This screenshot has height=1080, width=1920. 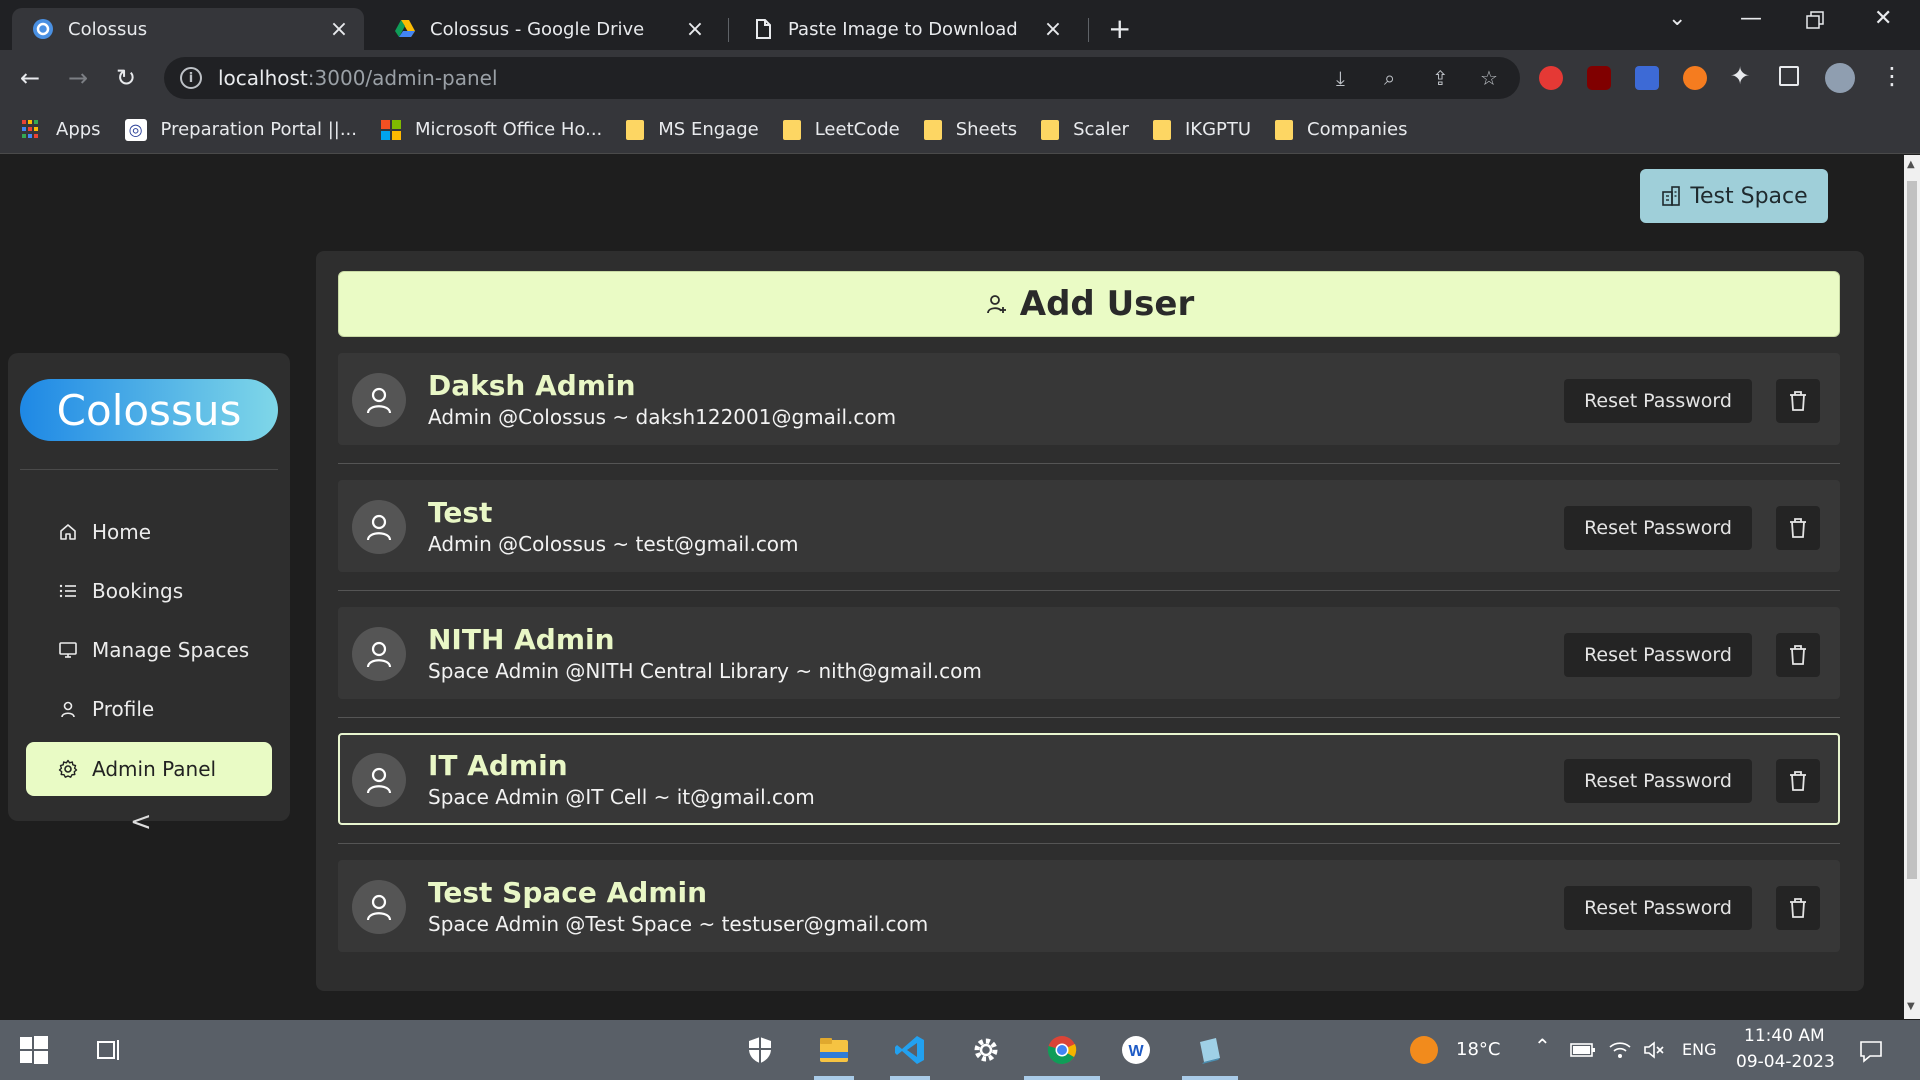 I want to click on restore-icon, so click(x=1815, y=22).